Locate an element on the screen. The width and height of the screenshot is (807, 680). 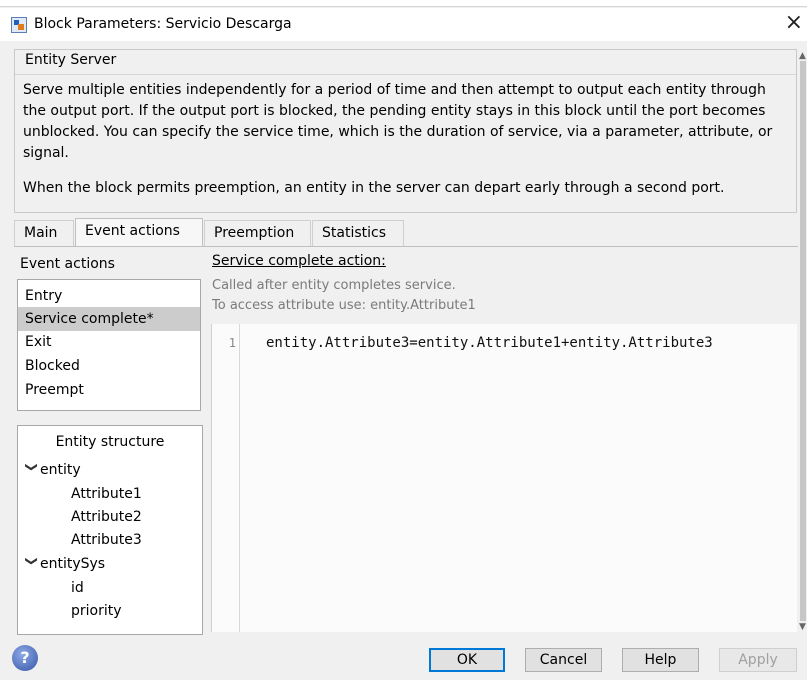
tab-statistics: Statistics is located at coordinates (358, 233).